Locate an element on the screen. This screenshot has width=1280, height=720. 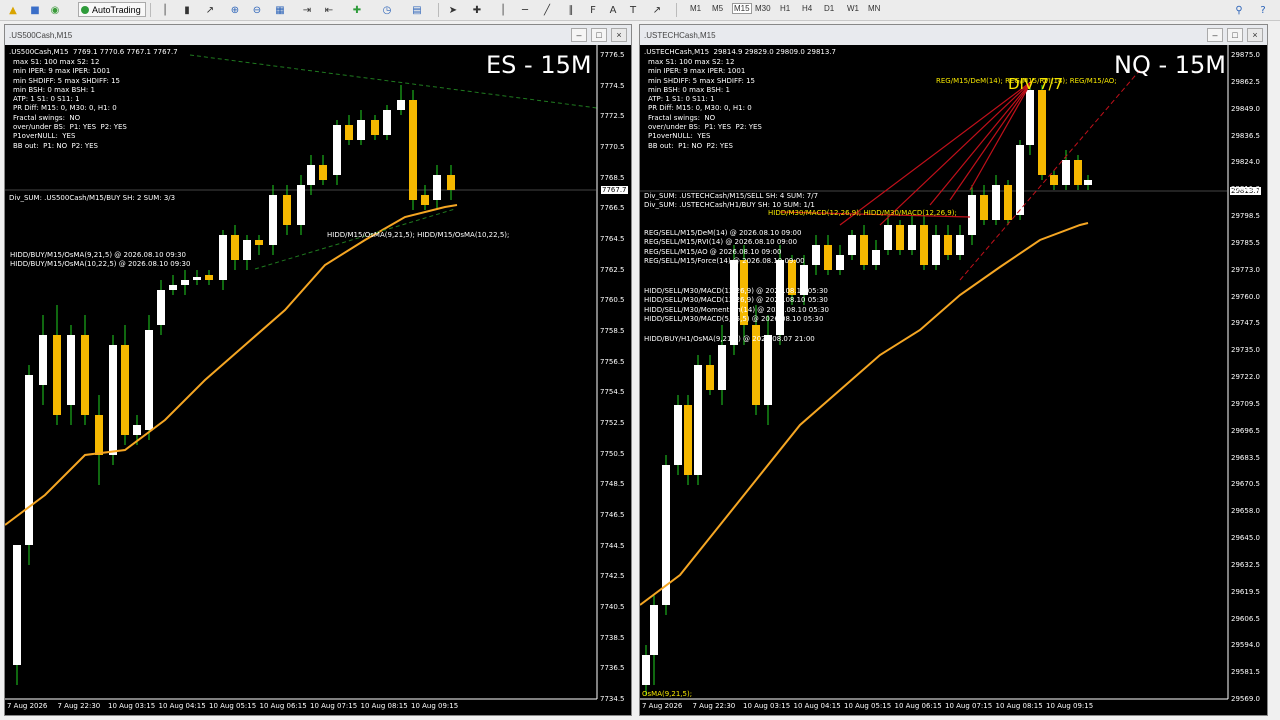
price-axis-label: 7746.5 is located at coordinates (612, 515).